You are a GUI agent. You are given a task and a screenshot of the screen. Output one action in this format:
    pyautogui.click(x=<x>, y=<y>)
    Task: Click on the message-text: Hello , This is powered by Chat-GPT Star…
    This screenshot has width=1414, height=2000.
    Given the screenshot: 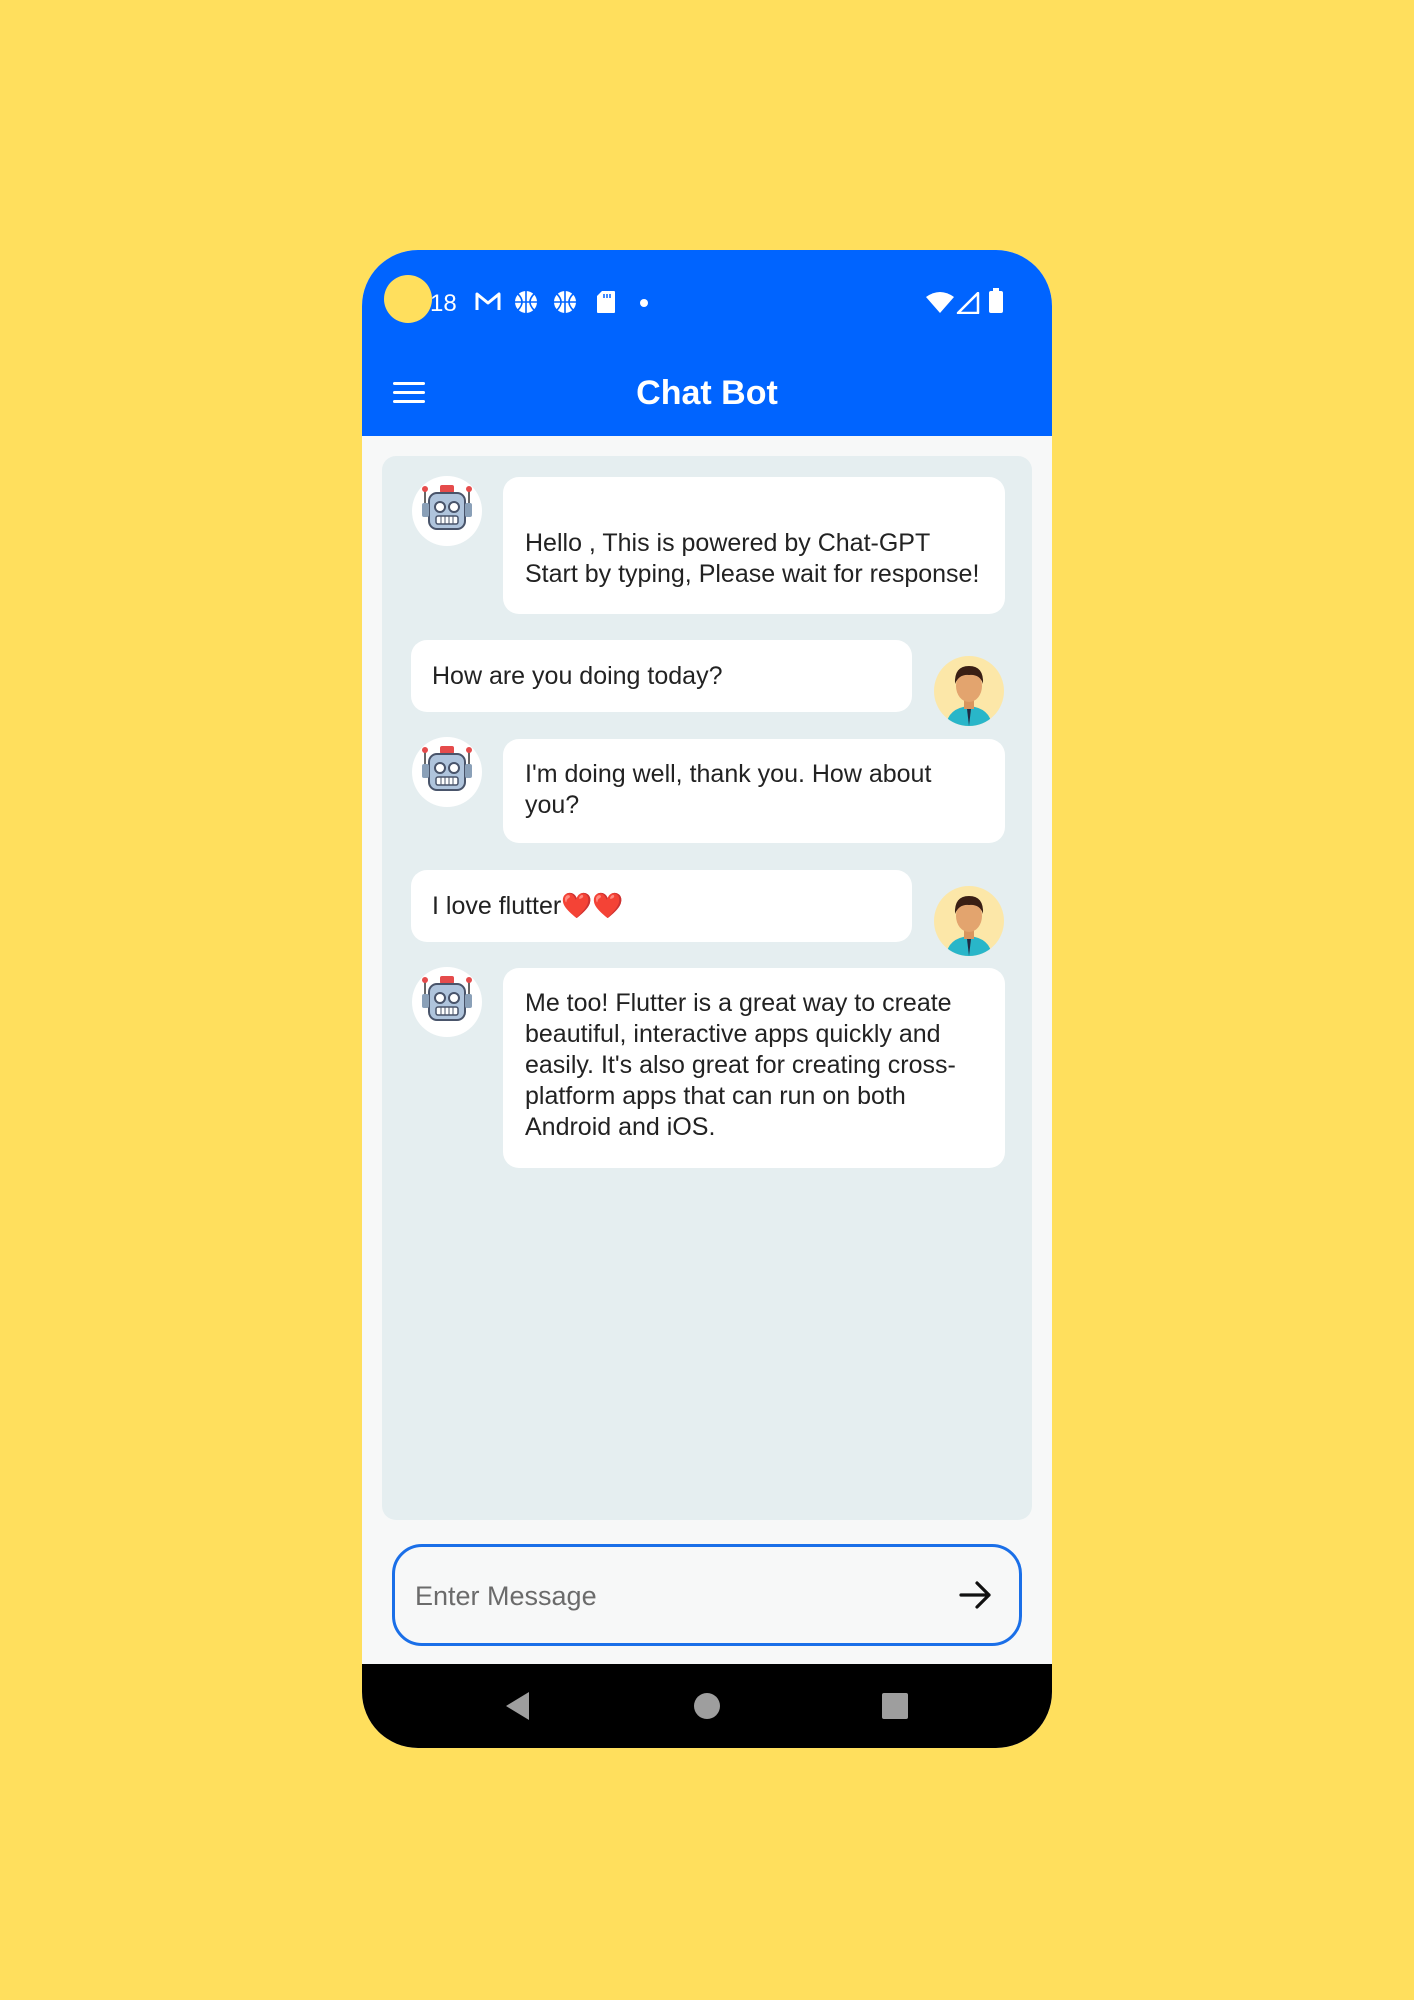 What is the action you would take?
    pyautogui.click(x=752, y=558)
    